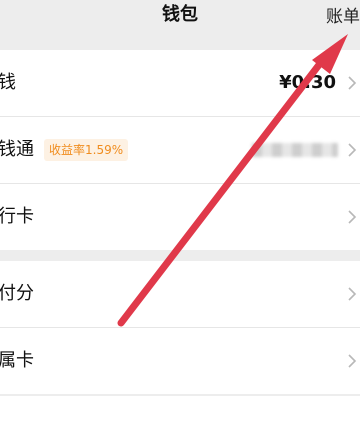 The height and width of the screenshot is (421, 360). What do you see at coordinates (307, 82) in the screenshot?
I see `balance-value: ¥0.30` at bounding box center [307, 82].